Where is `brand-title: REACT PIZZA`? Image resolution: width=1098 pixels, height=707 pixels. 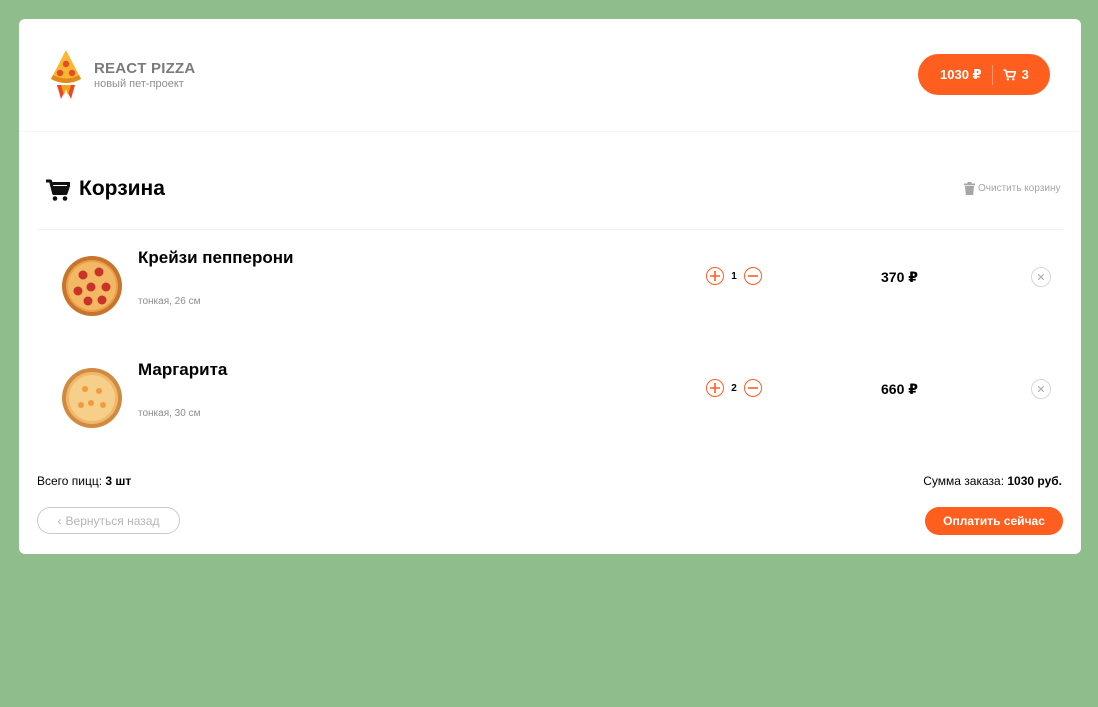 brand-title: REACT PIZZA is located at coordinates (145, 68).